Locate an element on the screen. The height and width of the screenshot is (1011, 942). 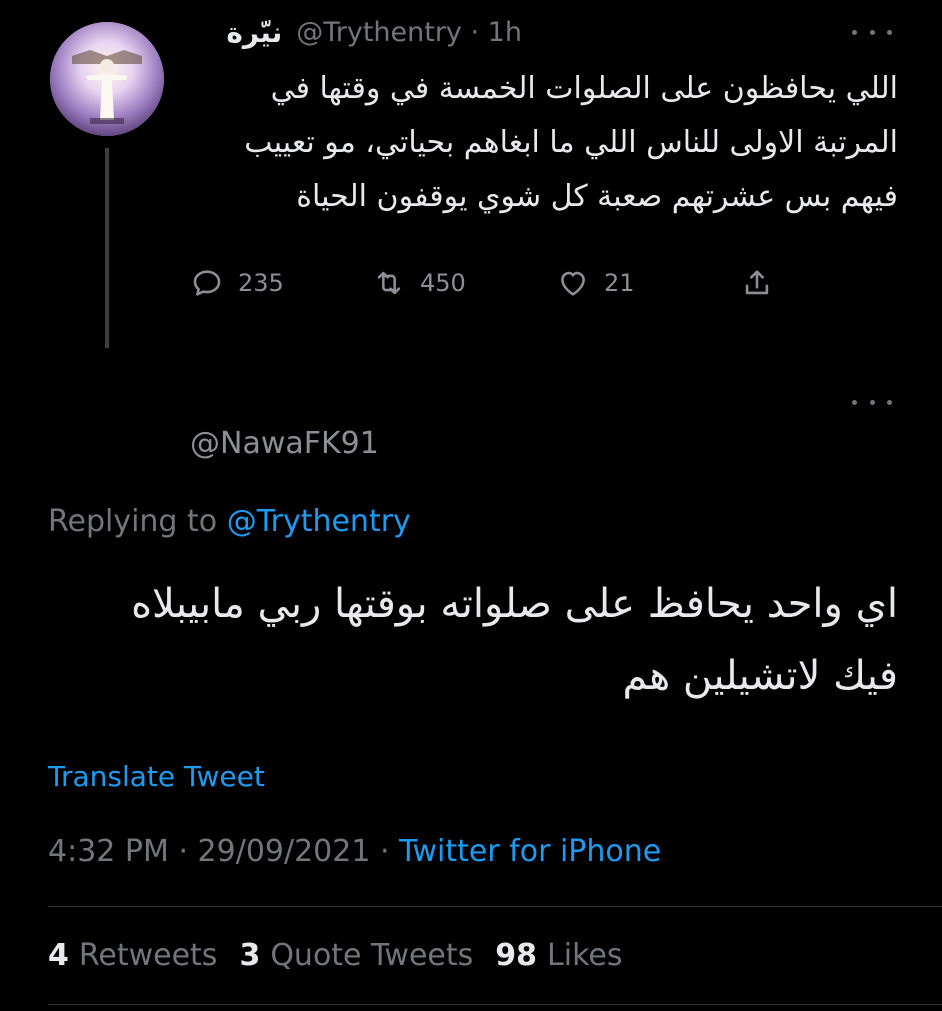
retweet-count: 450 is located at coordinates (443, 283).